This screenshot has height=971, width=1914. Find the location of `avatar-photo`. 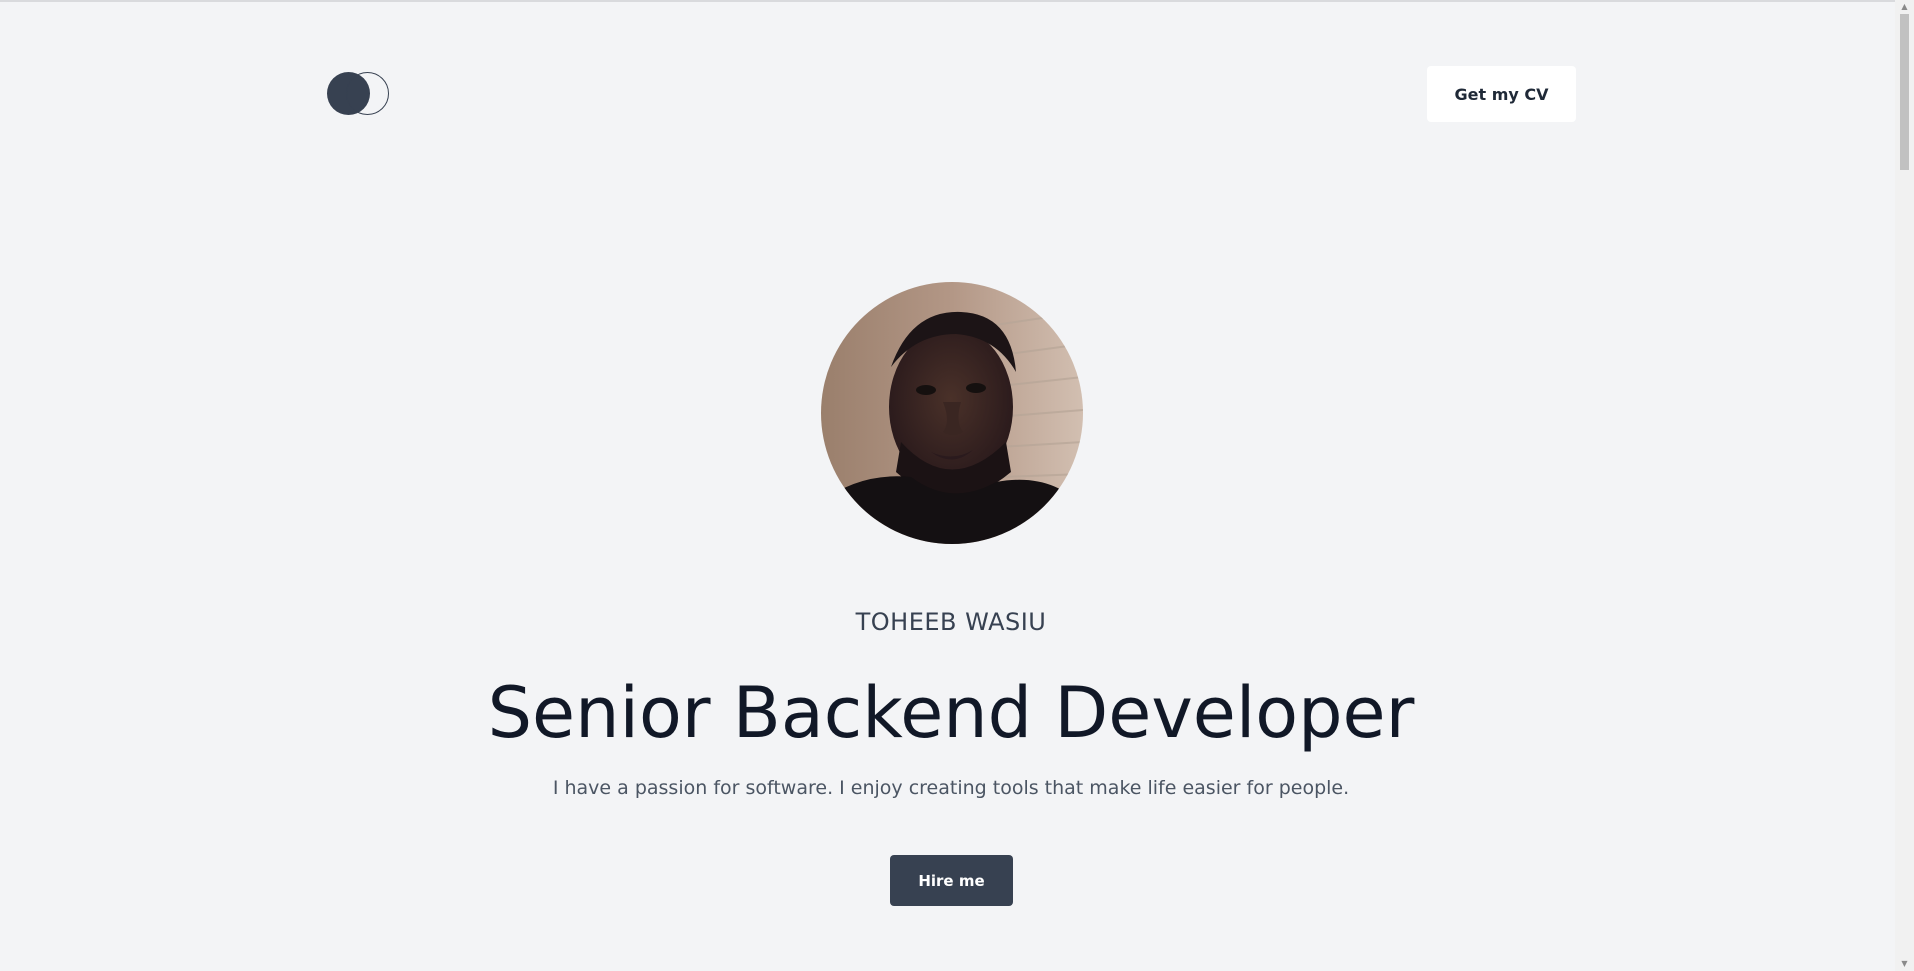

avatar-photo is located at coordinates (952, 413).